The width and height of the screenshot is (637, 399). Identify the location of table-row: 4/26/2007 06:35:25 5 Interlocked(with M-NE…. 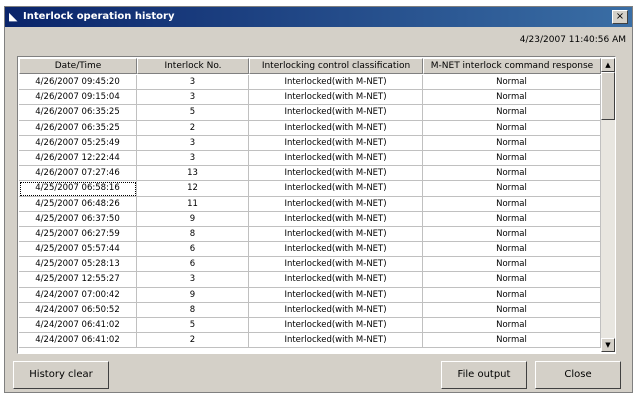
(310, 113).